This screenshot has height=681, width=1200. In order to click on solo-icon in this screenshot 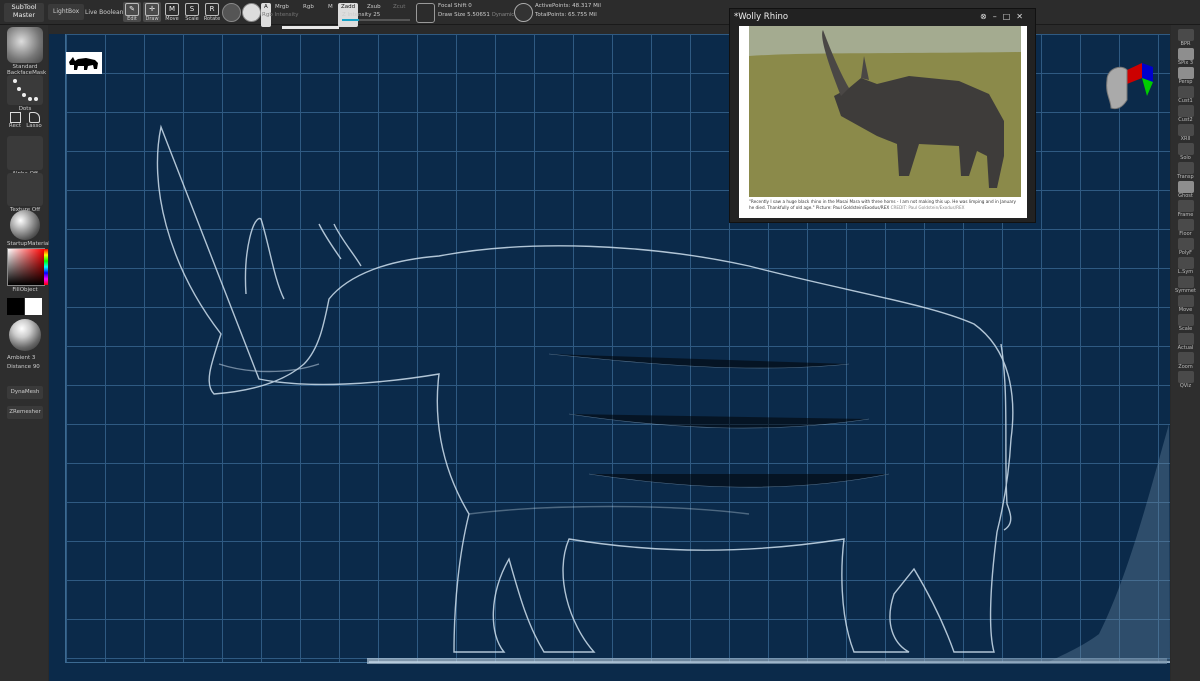, I will do `click(1185, 149)`.